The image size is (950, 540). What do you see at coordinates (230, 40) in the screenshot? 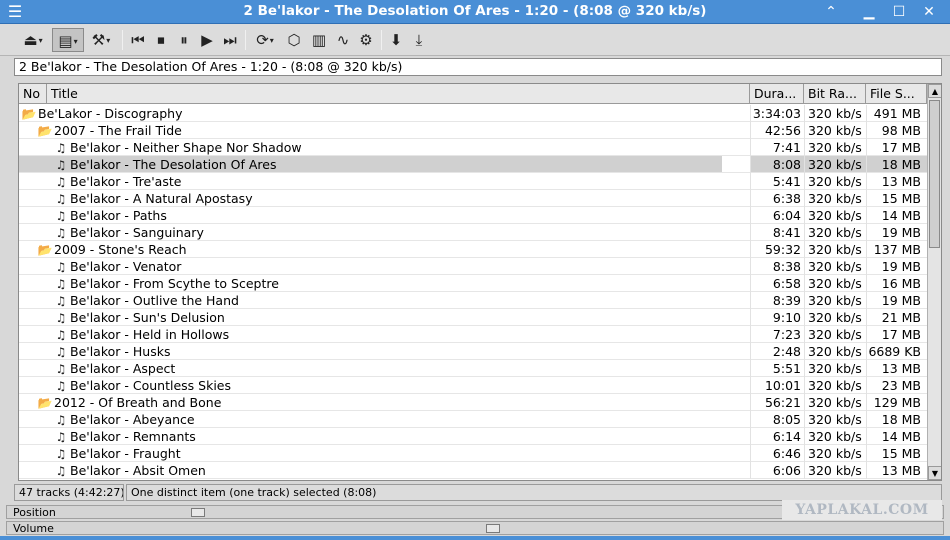
I see `next-icon: ⏭` at bounding box center [230, 40].